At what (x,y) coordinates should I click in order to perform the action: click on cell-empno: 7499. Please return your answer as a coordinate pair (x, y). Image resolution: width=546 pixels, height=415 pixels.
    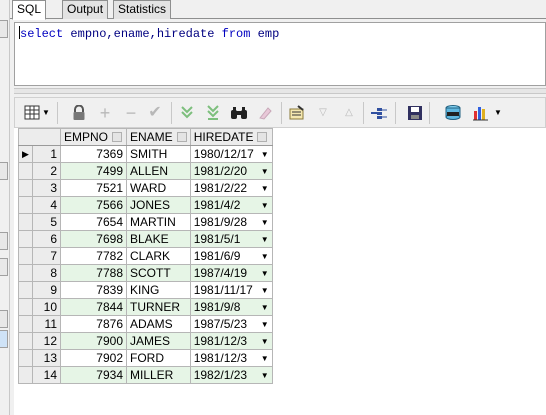
    Looking at the image, I should click on (93, 171).